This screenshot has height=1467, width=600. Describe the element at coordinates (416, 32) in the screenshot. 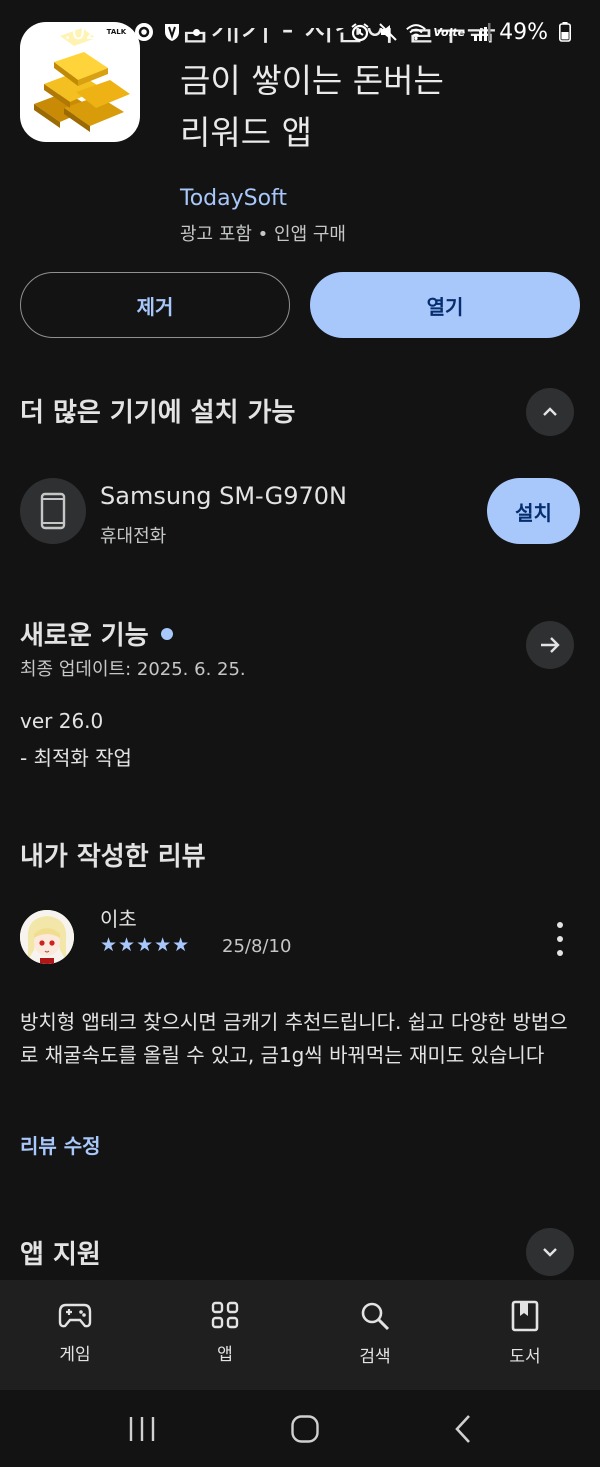

I see `wifi-icon` at that location.